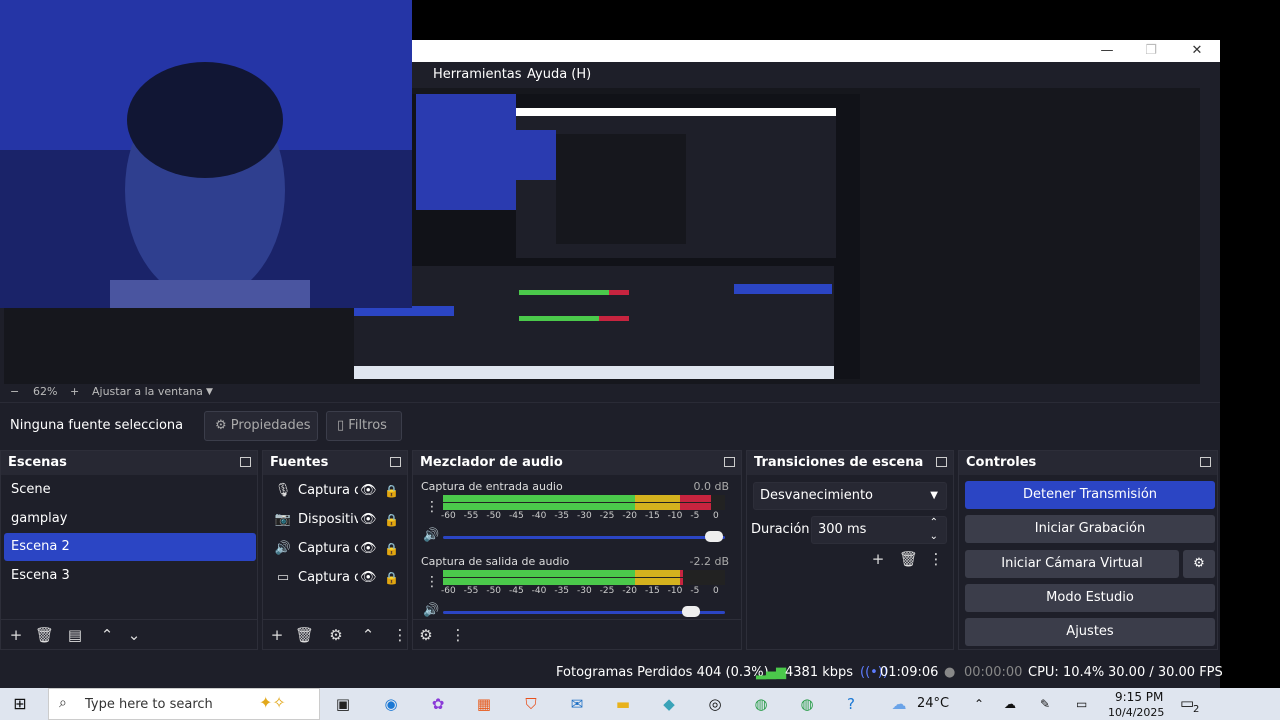 The image size is (1280, 720). What do you see at coordinates (391, 704) in the screenshot?
I see `edge-icon: ◉` at bounding box center [391, 704].